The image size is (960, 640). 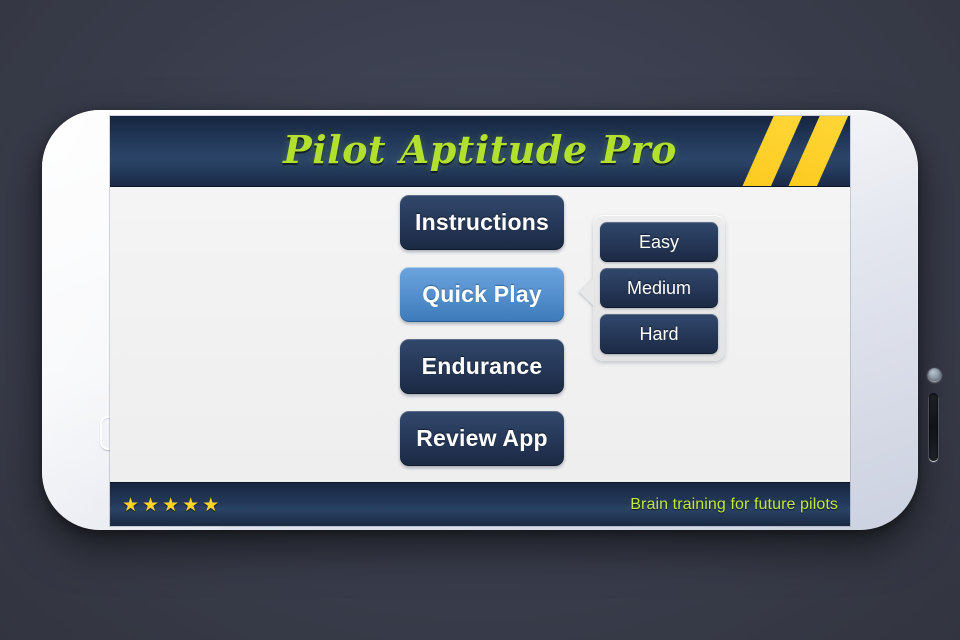 I want to click on menu-item-quick-play: Quick Play, so click(x=482, y=294).